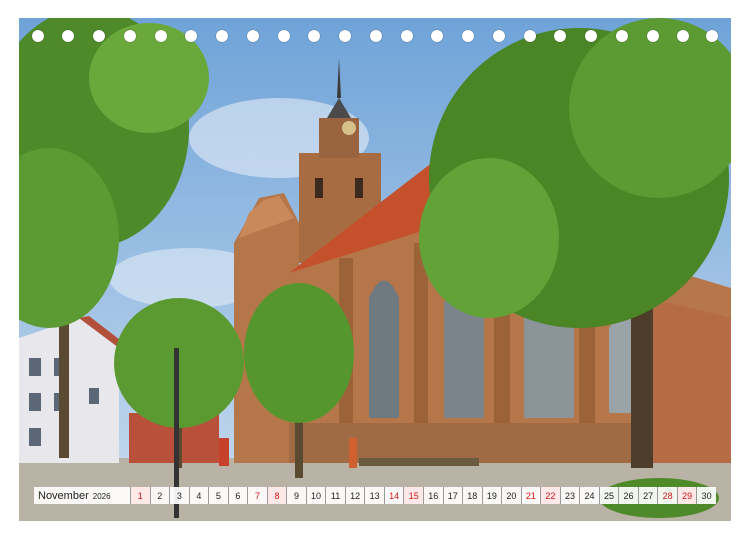 Image resolution: width=750 pixels, height=539 pixels. What do you see at coordinates (667, 495) in the screenshot?
I see `day-cell: 28` at bounding box center [667, 495].